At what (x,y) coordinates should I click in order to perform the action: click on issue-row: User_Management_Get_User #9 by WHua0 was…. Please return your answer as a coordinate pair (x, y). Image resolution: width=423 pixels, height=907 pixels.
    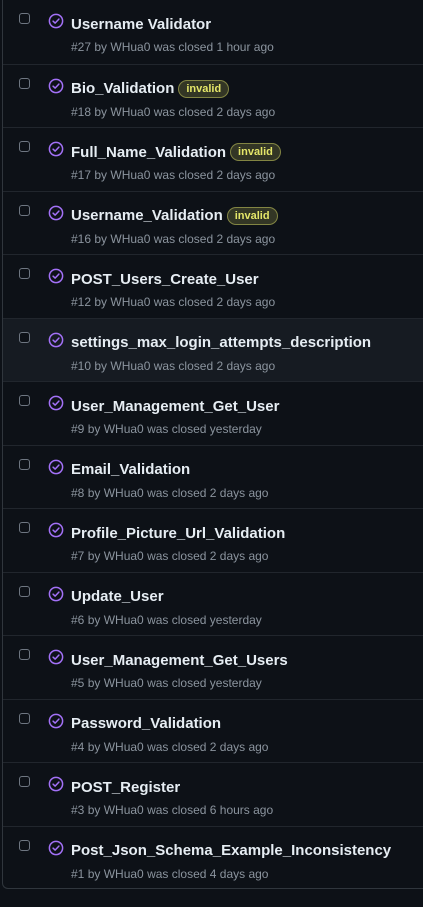
    Looking at the image, I should click on (213, 413).